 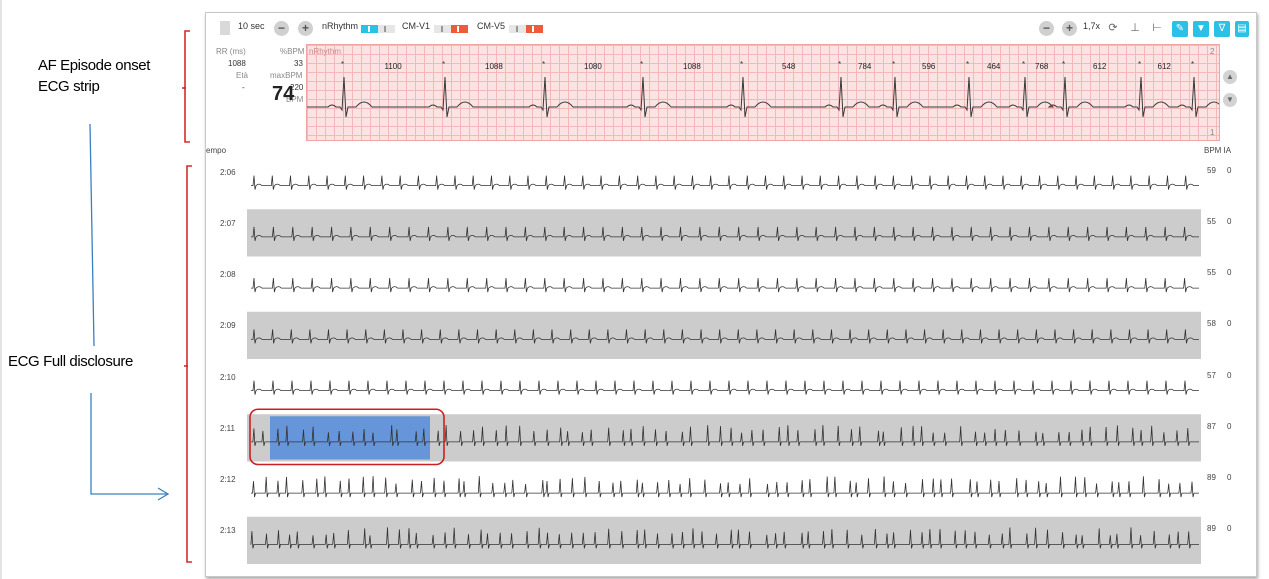 What do you see at coordinates (94, 76) in the screenshot?
I see `annotation-af-episode: AF Episode onset ECG strip` at bounding box center [94, 76].